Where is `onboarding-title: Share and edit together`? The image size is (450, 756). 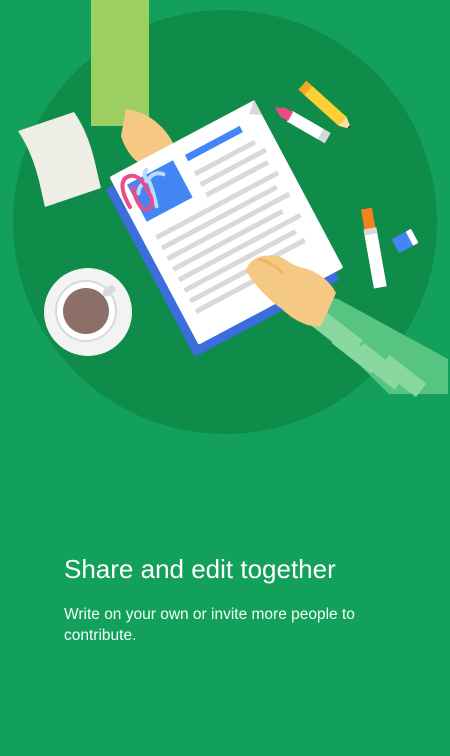 onboarding-title: Share and edit together is located at coordinates (200, 569).